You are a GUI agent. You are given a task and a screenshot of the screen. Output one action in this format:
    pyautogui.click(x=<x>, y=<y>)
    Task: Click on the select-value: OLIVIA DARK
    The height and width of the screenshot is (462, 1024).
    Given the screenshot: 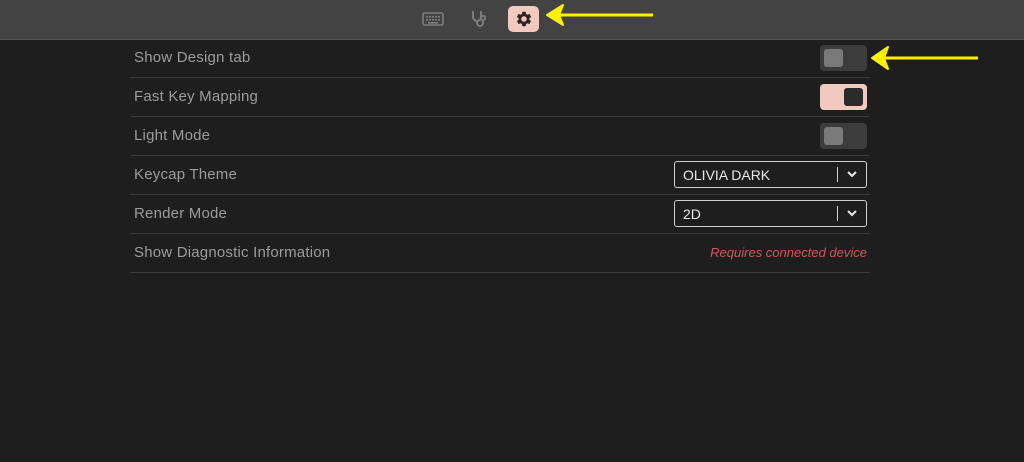 What is the action you would take?
    pyautogui.click(x=727, y=175)
    